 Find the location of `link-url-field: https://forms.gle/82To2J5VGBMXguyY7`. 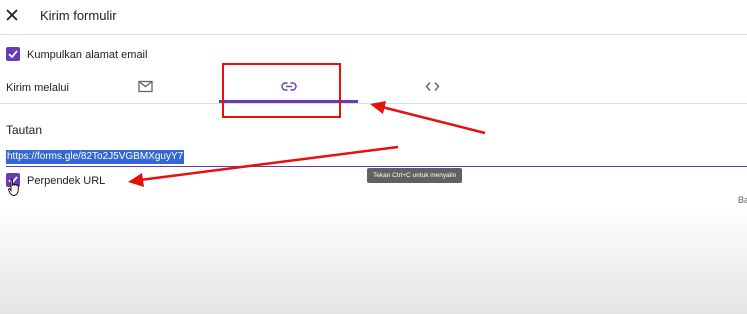

link-url-field: https://forms.gle/82To2J5VGBMXguyY7 is located at coordinates (376, 158).